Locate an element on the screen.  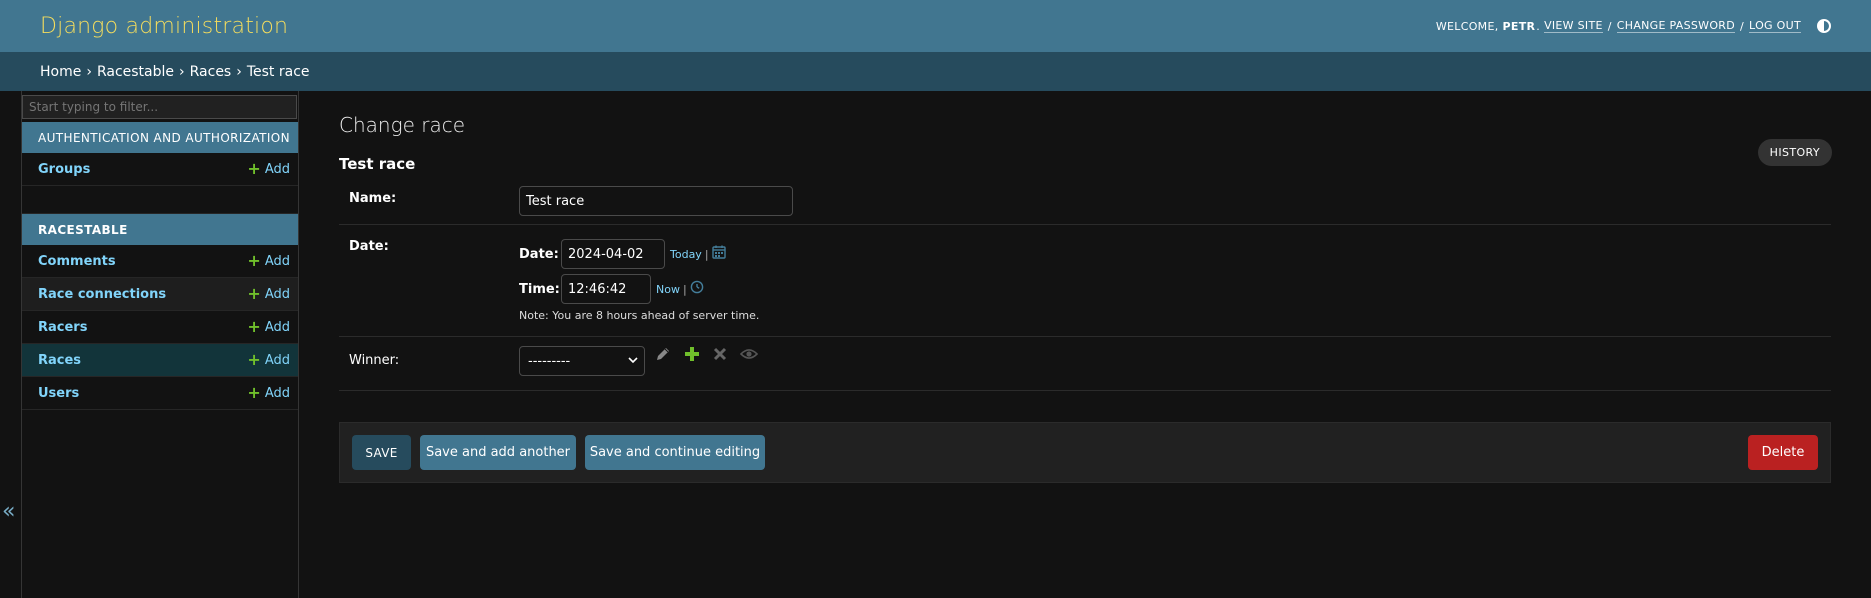
winner-controls: --------- is located at coordinates (639, 361).